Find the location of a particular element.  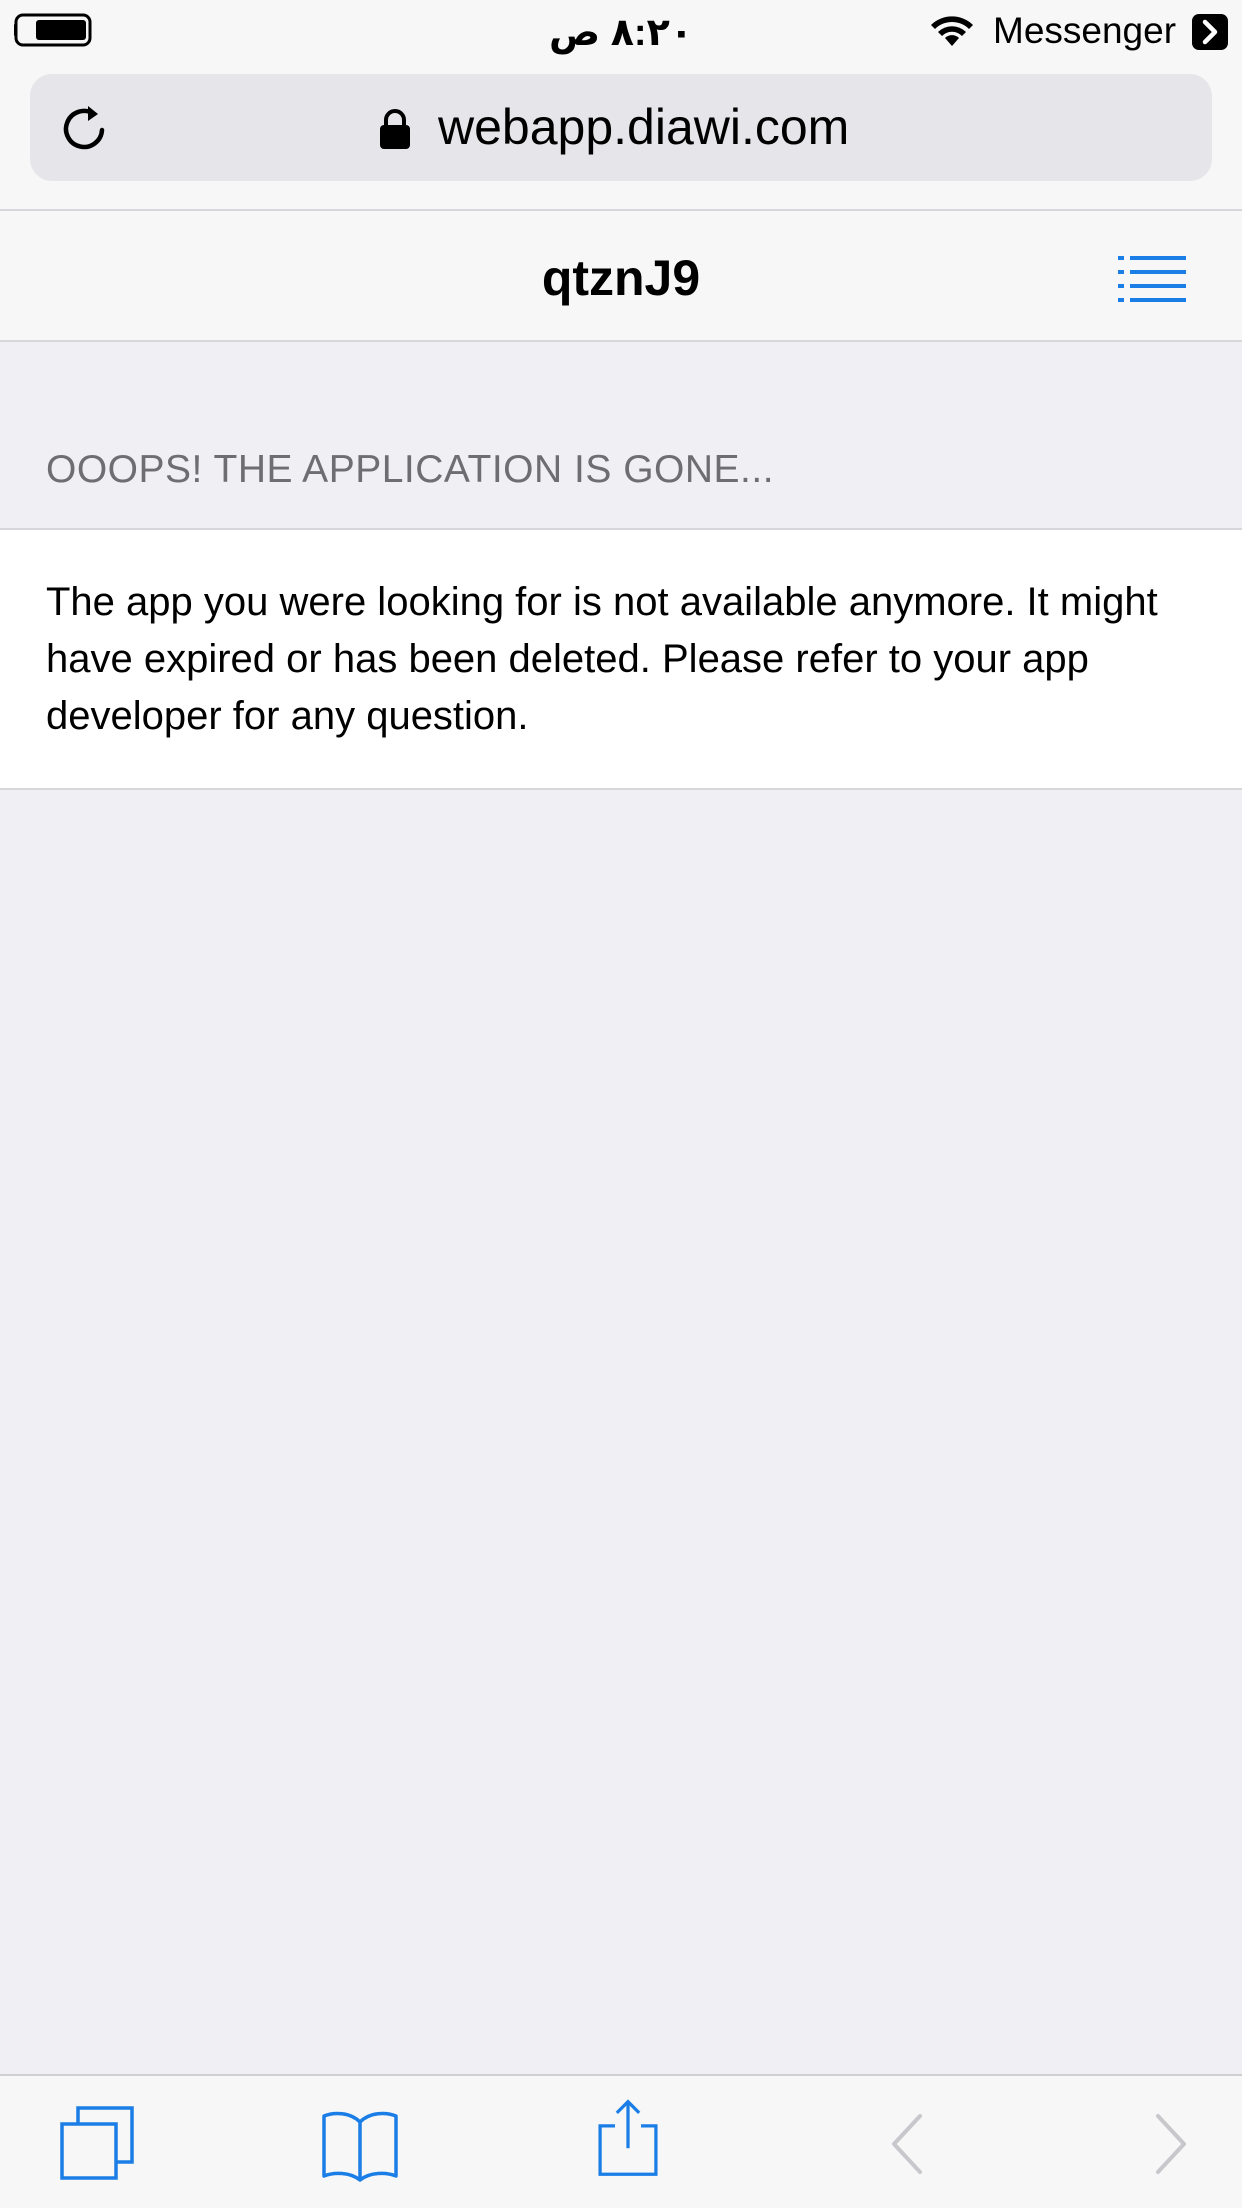

page-title: qtznJ9 is located at coordinates (621, 278).